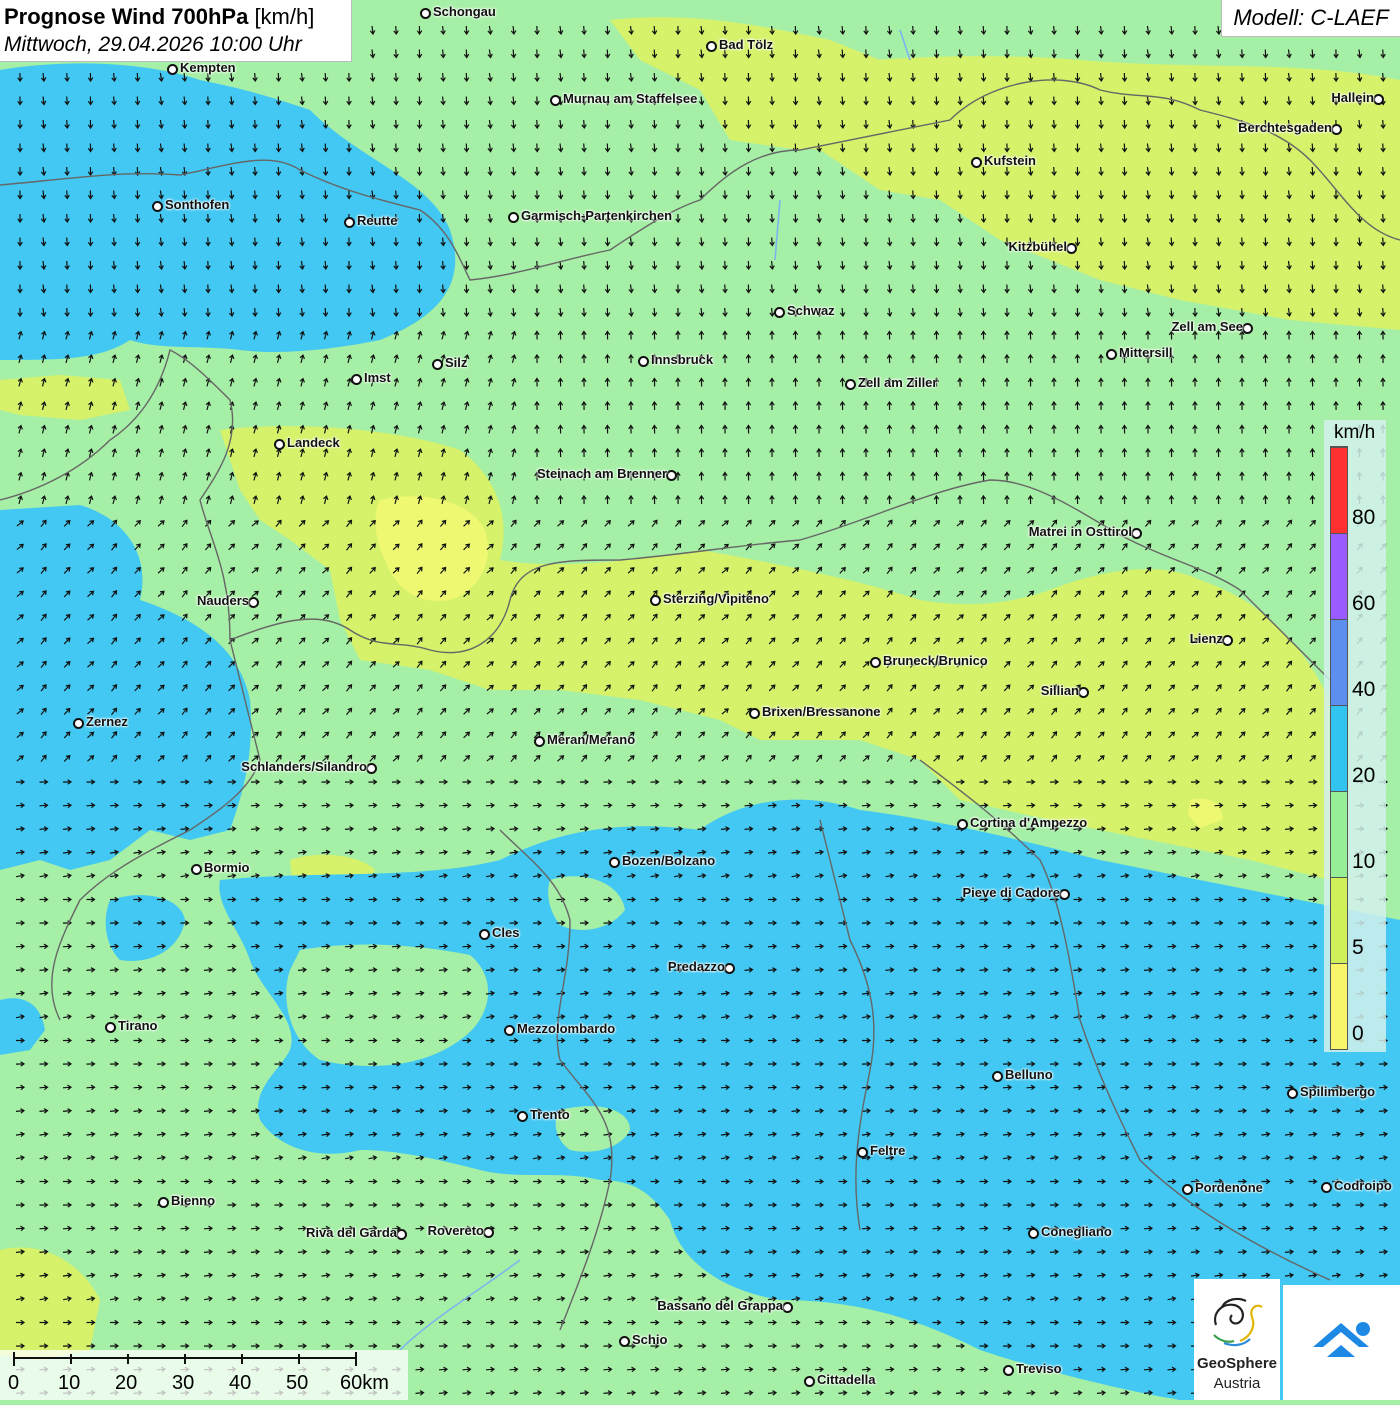  What do you see at coordinates (669, 860) in the screenshot?
I see `city-label: Bozen/Bolzano` at bounding box center [669, 860].